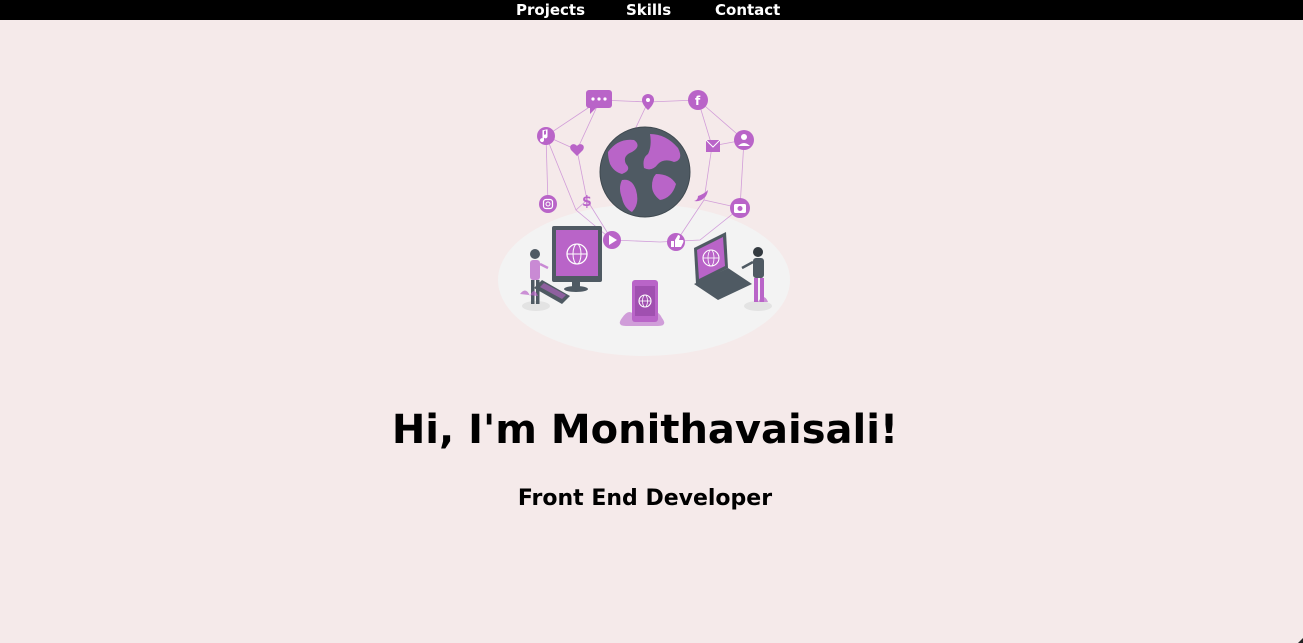  What do you see at coordinates (599, 102) in the screenshot?
I see `chat-icon` at bounding box center [599, 102].